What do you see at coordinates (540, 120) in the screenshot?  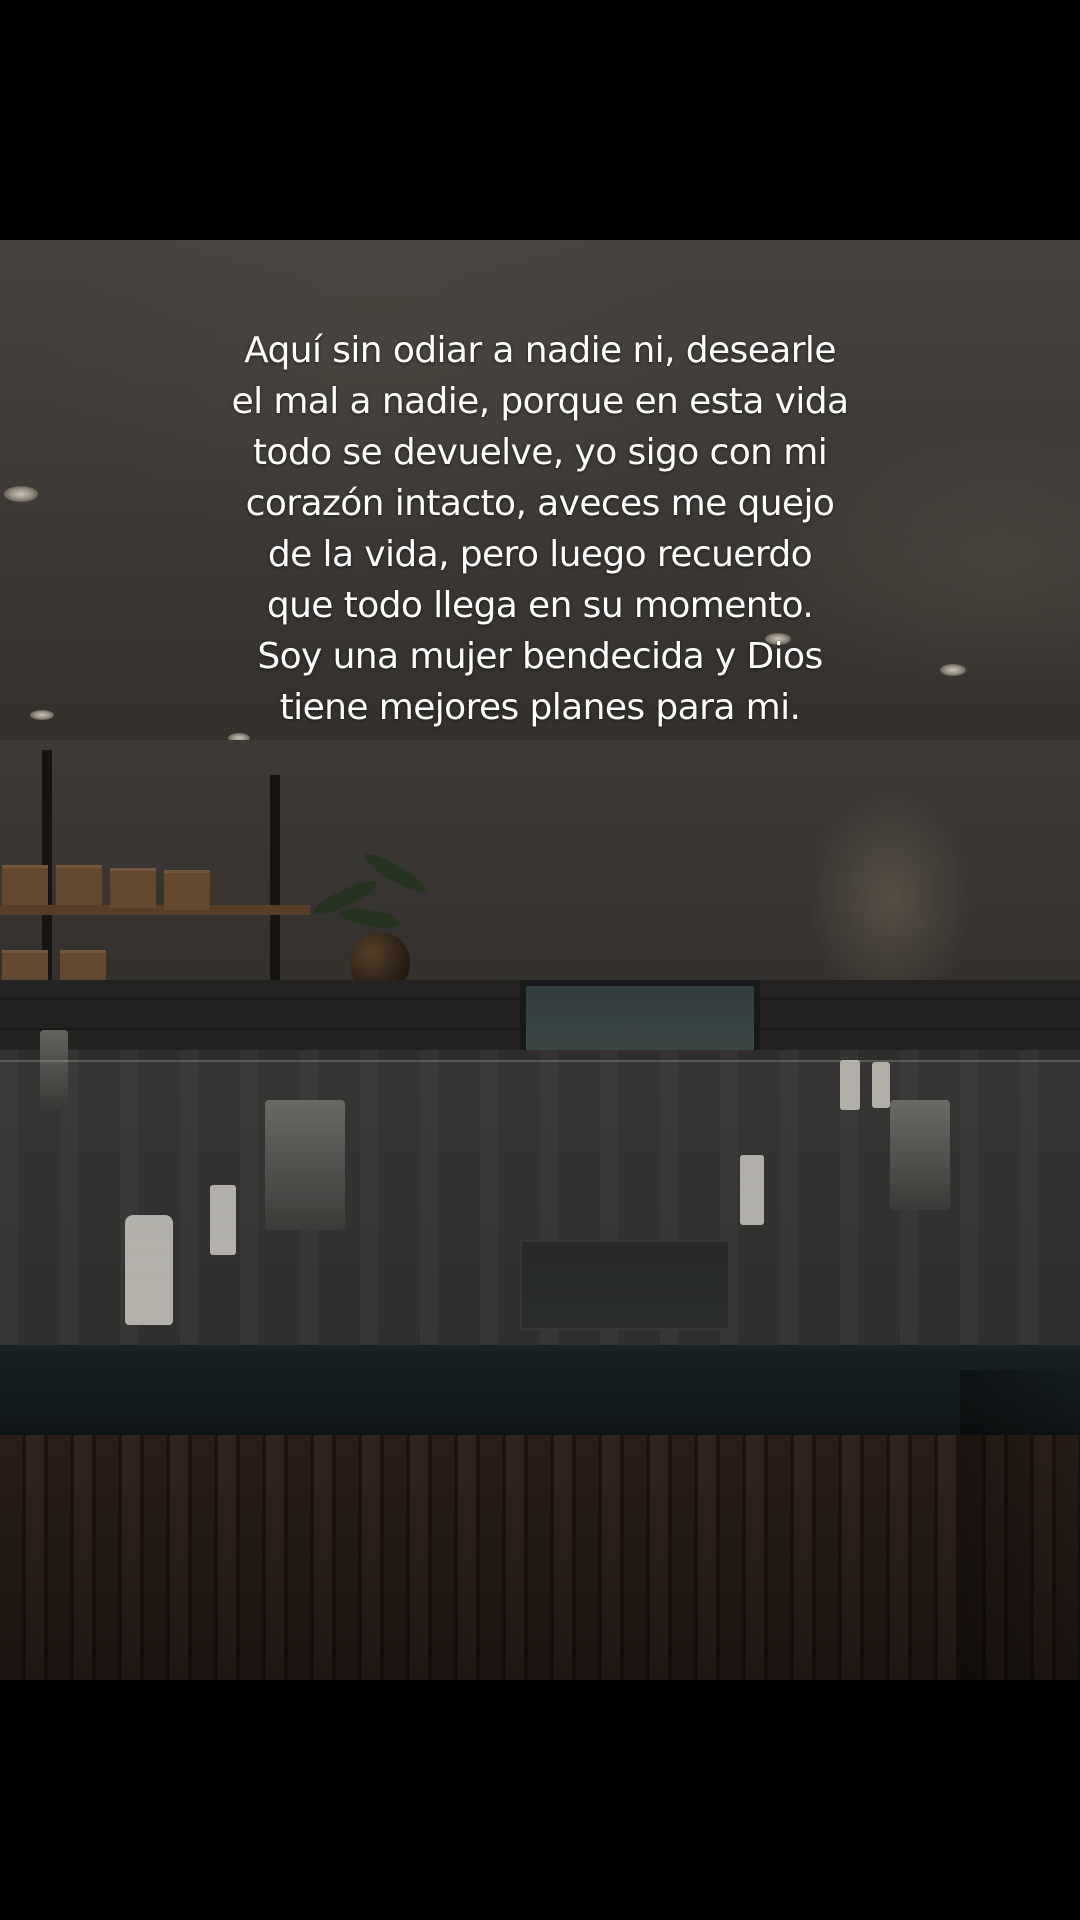 I see `letterbox-top` at bounding box center [540, 120].